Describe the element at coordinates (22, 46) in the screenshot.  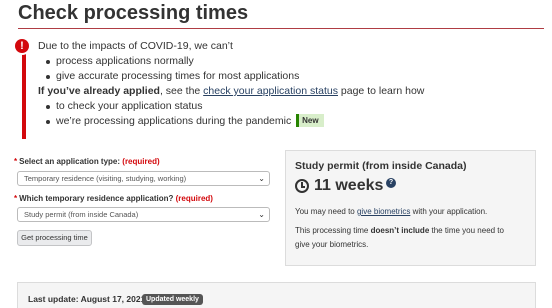
I see `exclamation-circle-icon: !` at that location.